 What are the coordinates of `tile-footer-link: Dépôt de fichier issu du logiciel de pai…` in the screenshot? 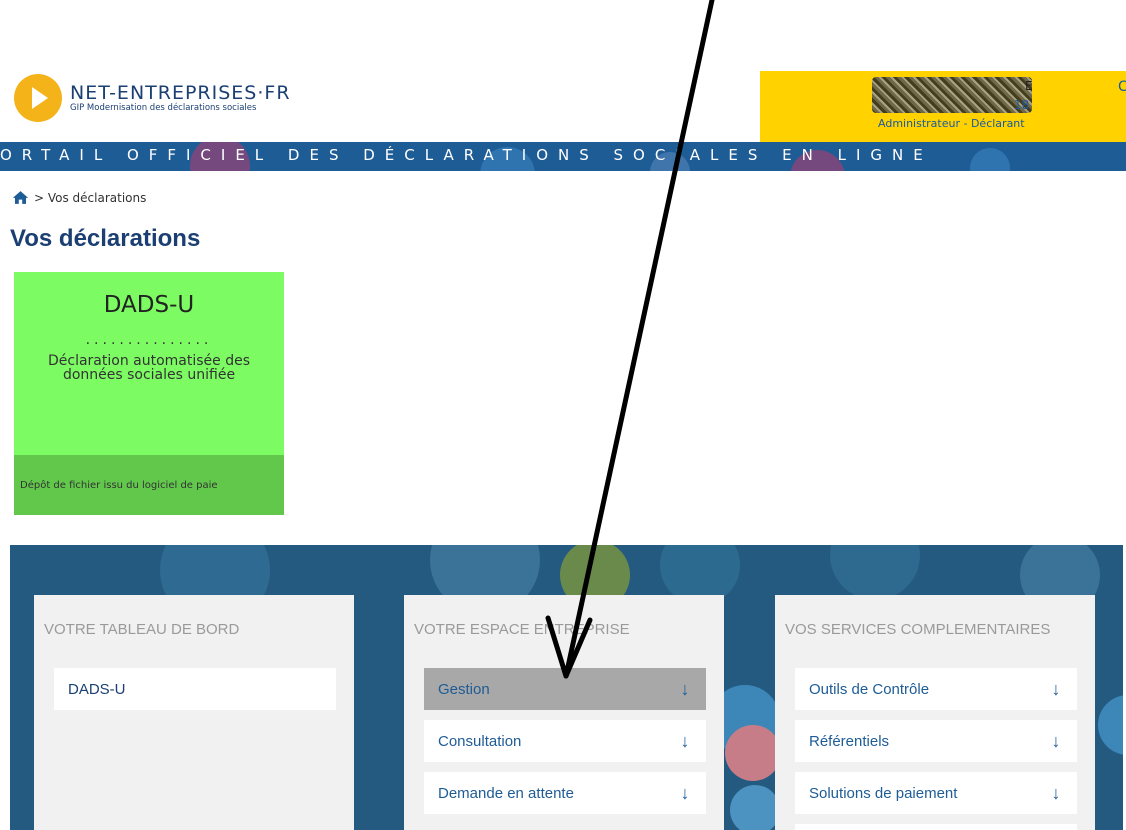 It's located at (149, 485).